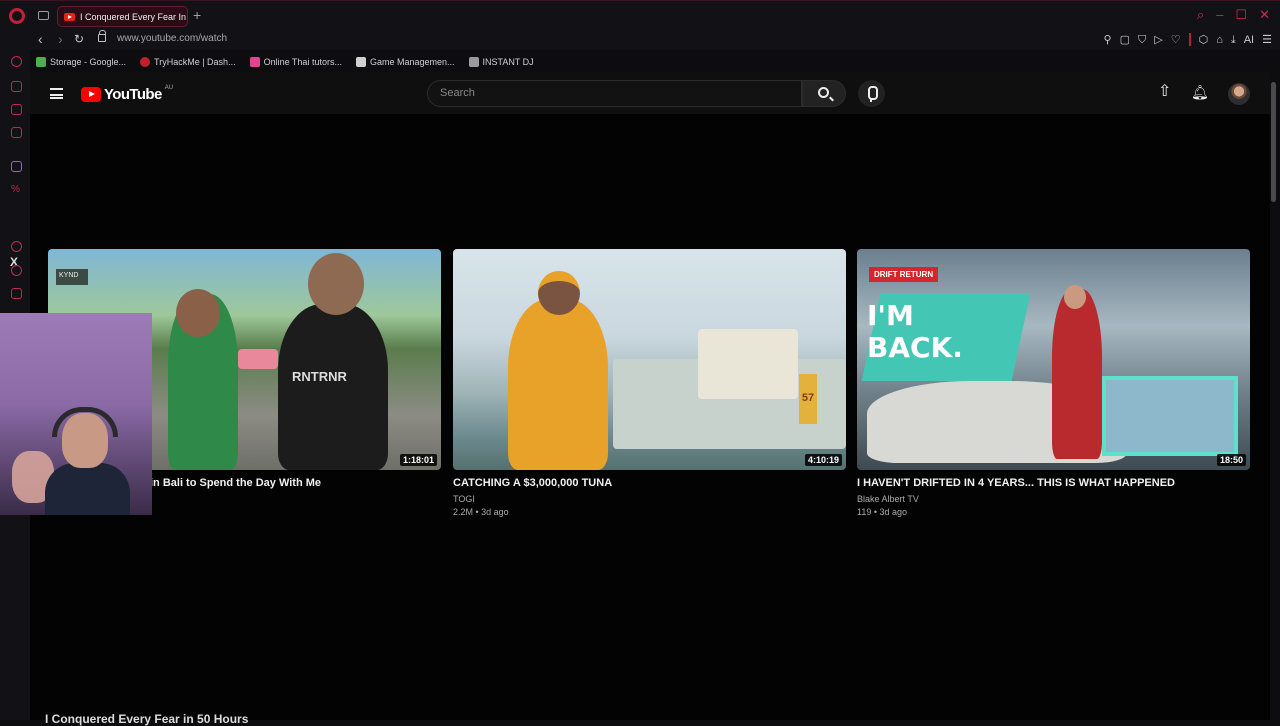 This screenshot has width=1280, height=726. Describe the element at coordinates (871, 93) in the screenshot. I see `voice-search-button` at that location.